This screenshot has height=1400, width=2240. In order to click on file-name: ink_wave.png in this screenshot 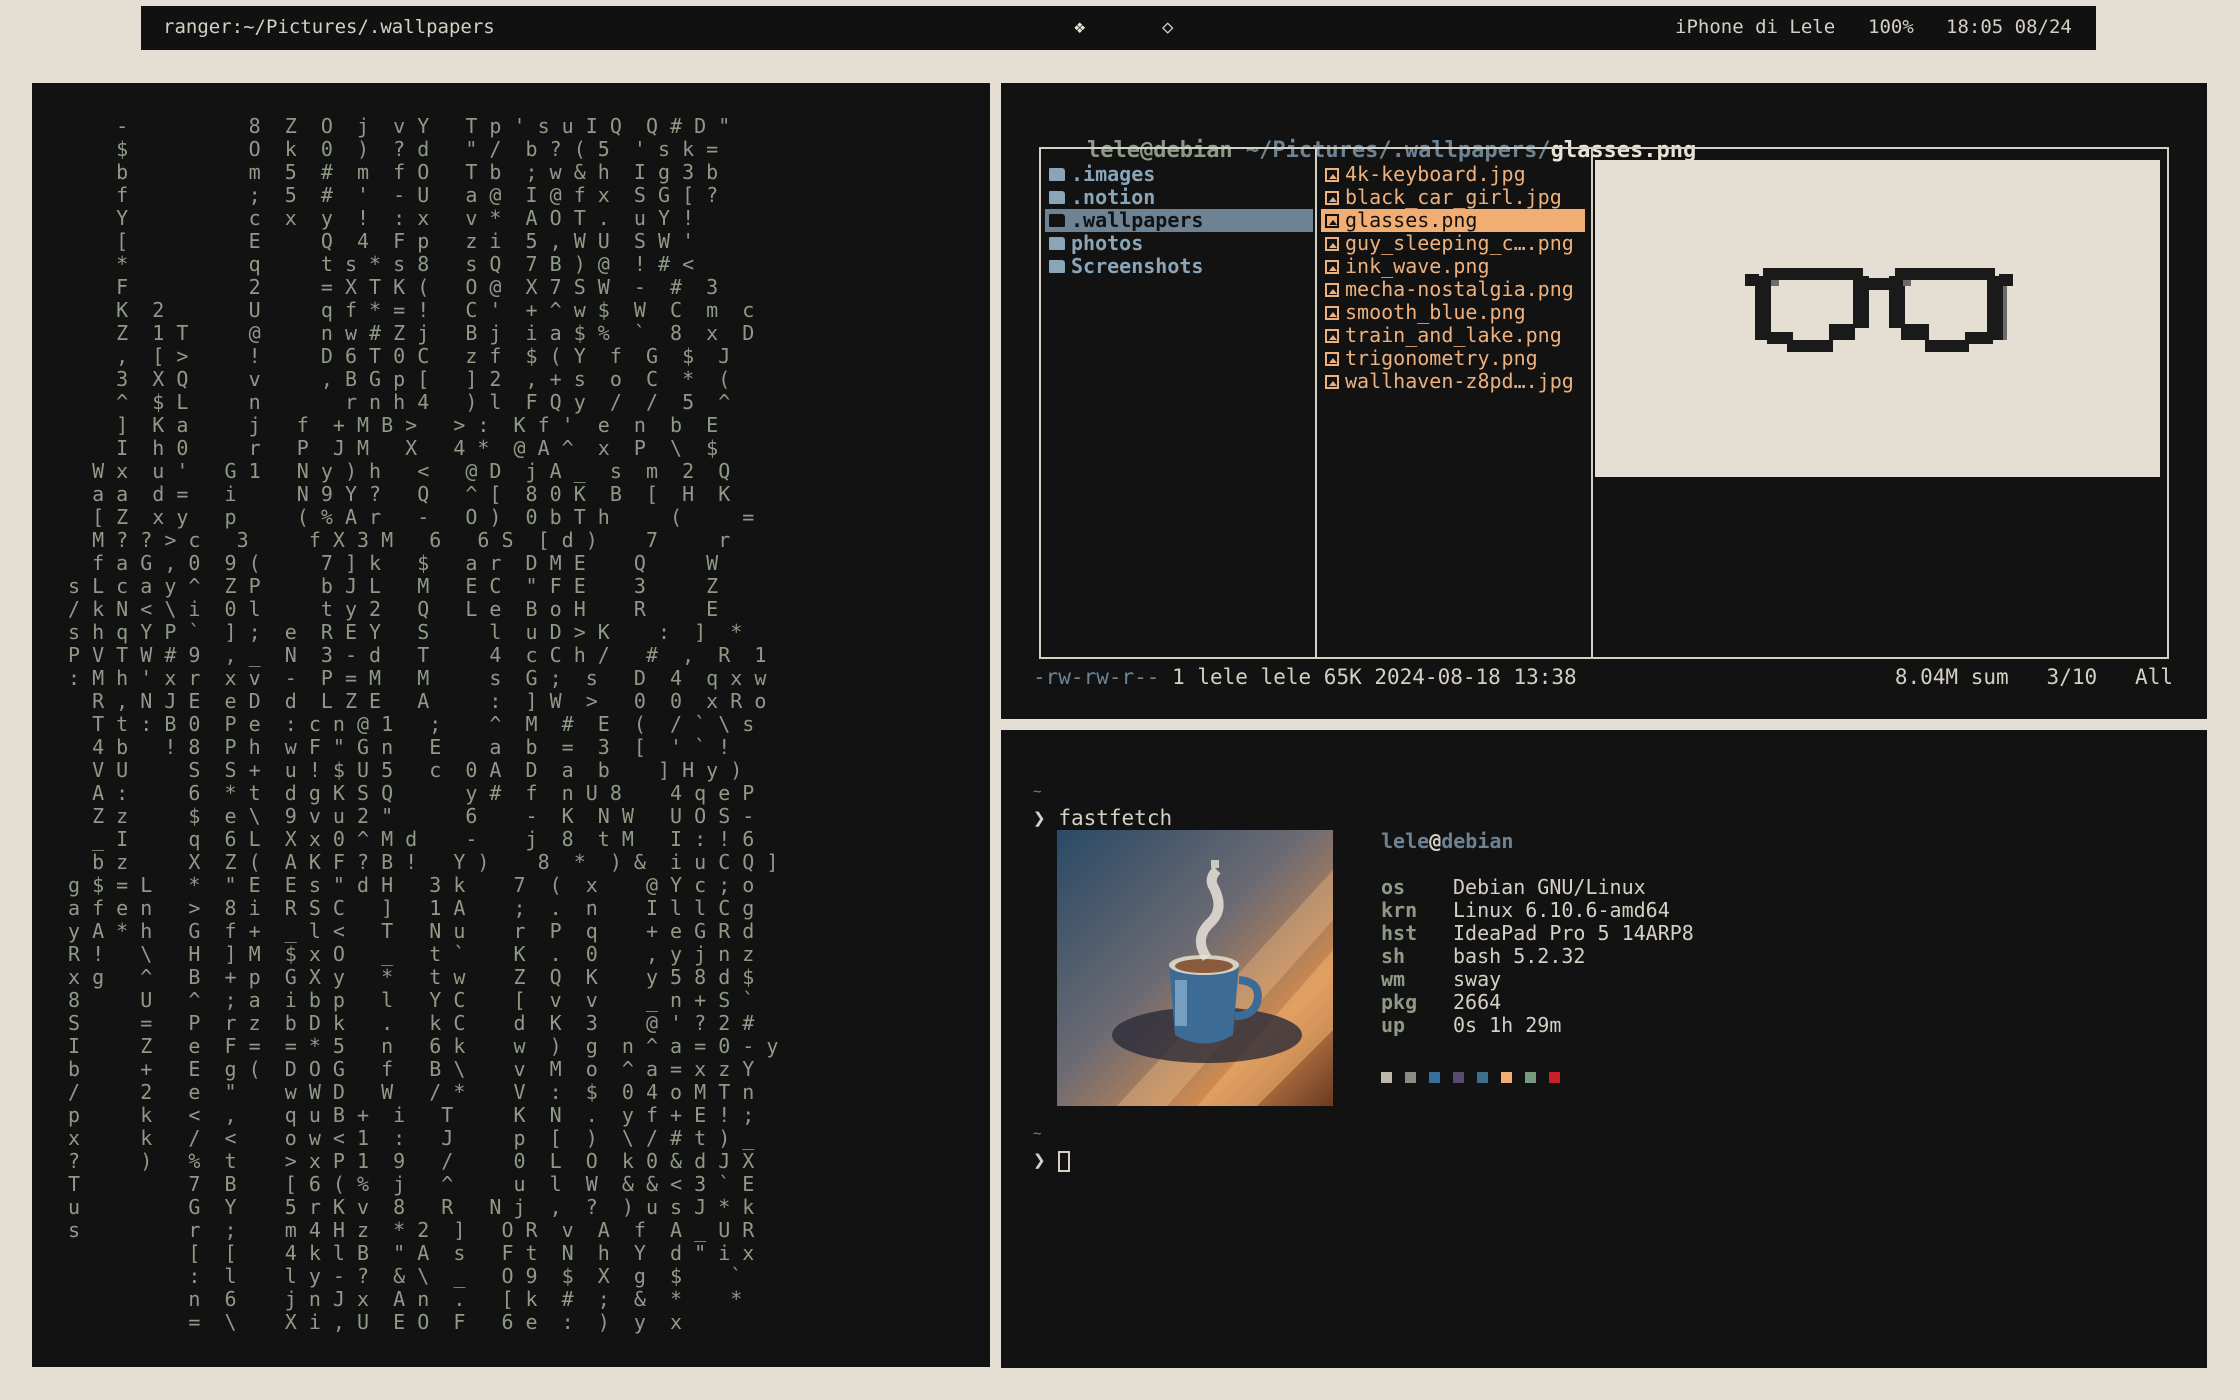, I will do `click(1417, 266)`.